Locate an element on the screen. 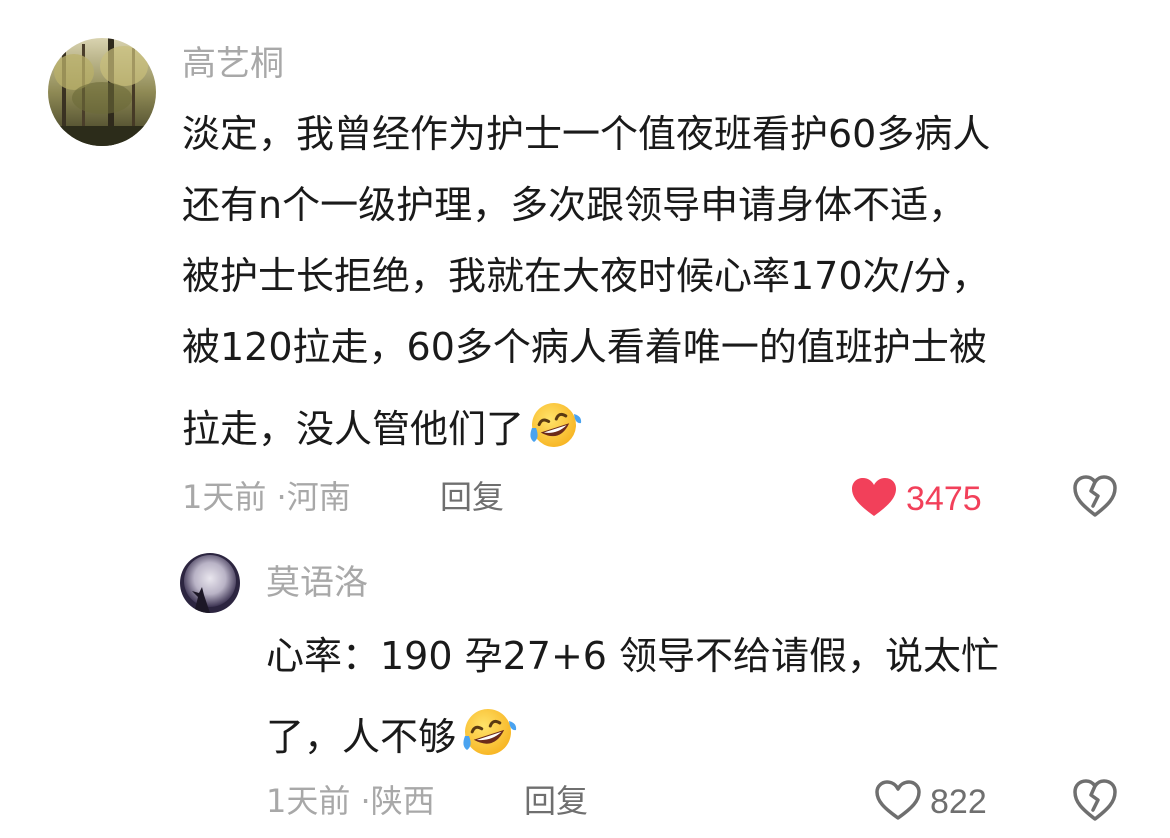 This screenshot has height=838, width=1170. like-button: 3475 is located at coordinates (916, 499).